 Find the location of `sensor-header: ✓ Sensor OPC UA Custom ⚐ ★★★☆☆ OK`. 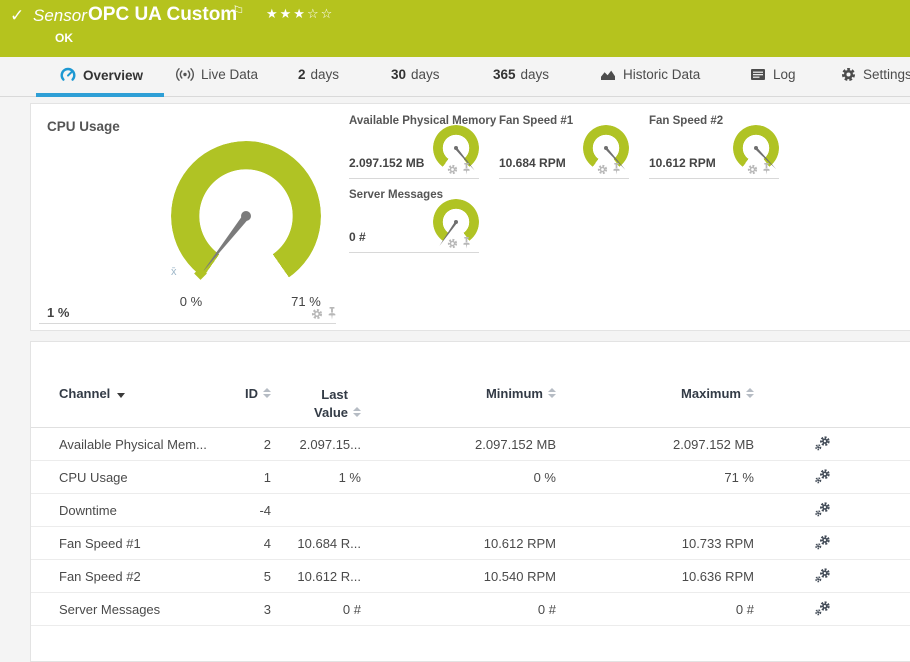

sensor-header: ✓ Sensor OPC UA Custom ⚐ ★★★☆☆ OK is located at coordinates (455, 28).